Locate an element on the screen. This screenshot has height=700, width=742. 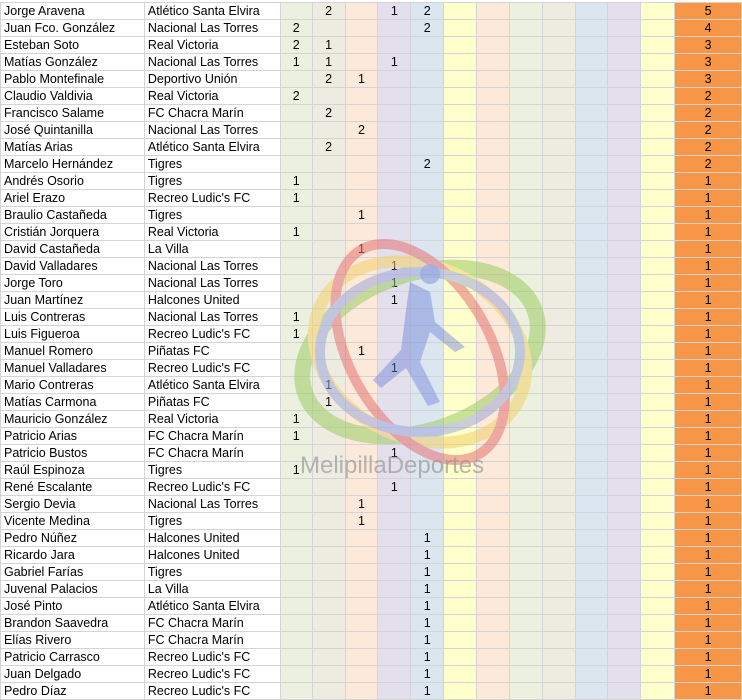
player-name-cell: Ariel Erazo is located at coordinates (72, 198).